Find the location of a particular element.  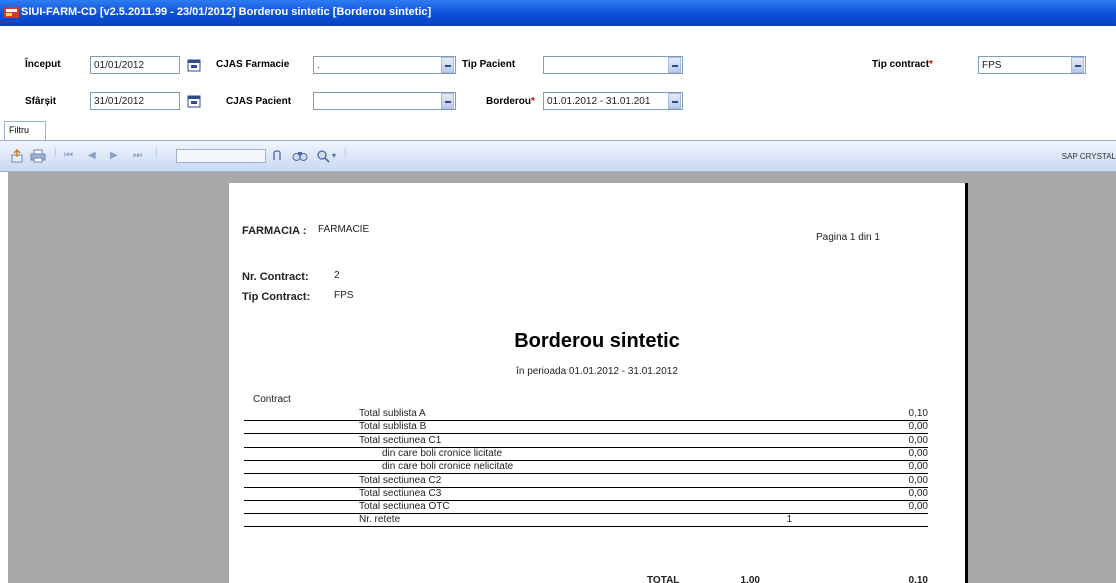

tip-contract-label-text: Tip contract is located at coordinates (901, 64).